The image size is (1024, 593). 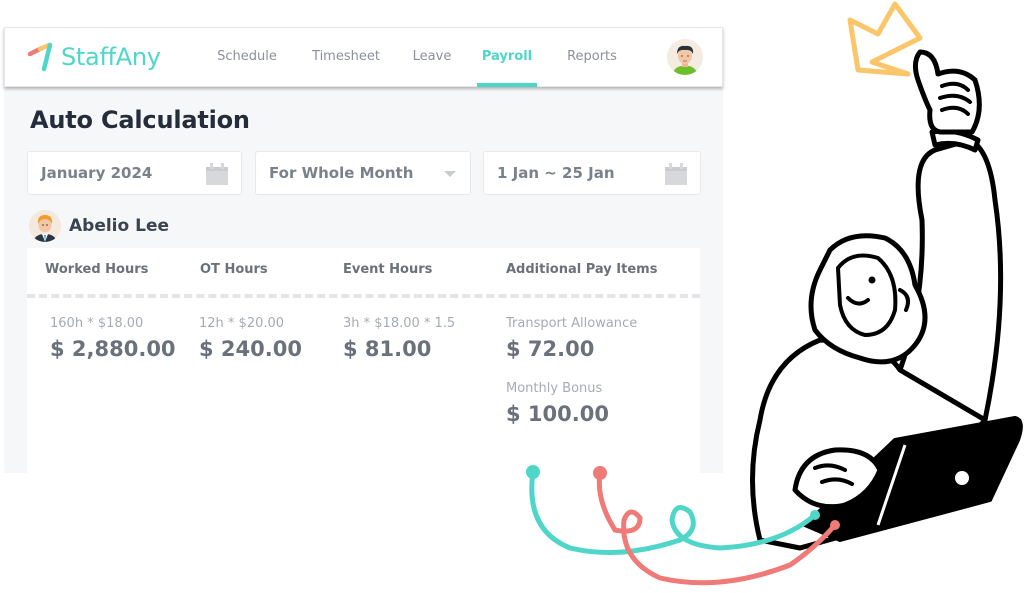 I want to click on employee-name: Abelio Lee, so click(x=119, y=226).